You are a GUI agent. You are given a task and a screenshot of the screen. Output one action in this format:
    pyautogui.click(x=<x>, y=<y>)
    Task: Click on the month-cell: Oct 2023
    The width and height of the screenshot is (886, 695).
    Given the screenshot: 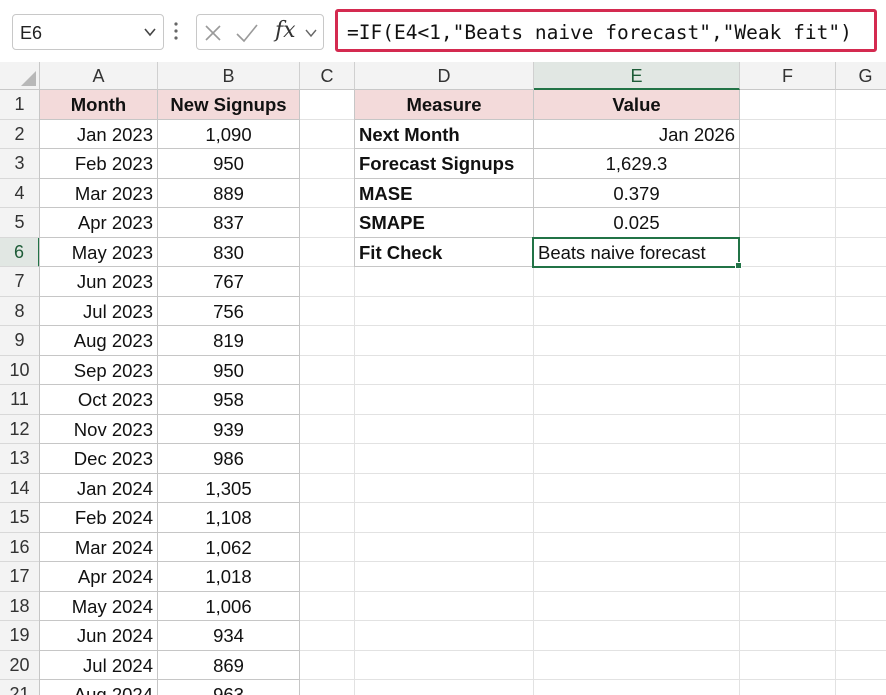 What is the action you would take?
    pyautogui.click(x=99, y=400)
    